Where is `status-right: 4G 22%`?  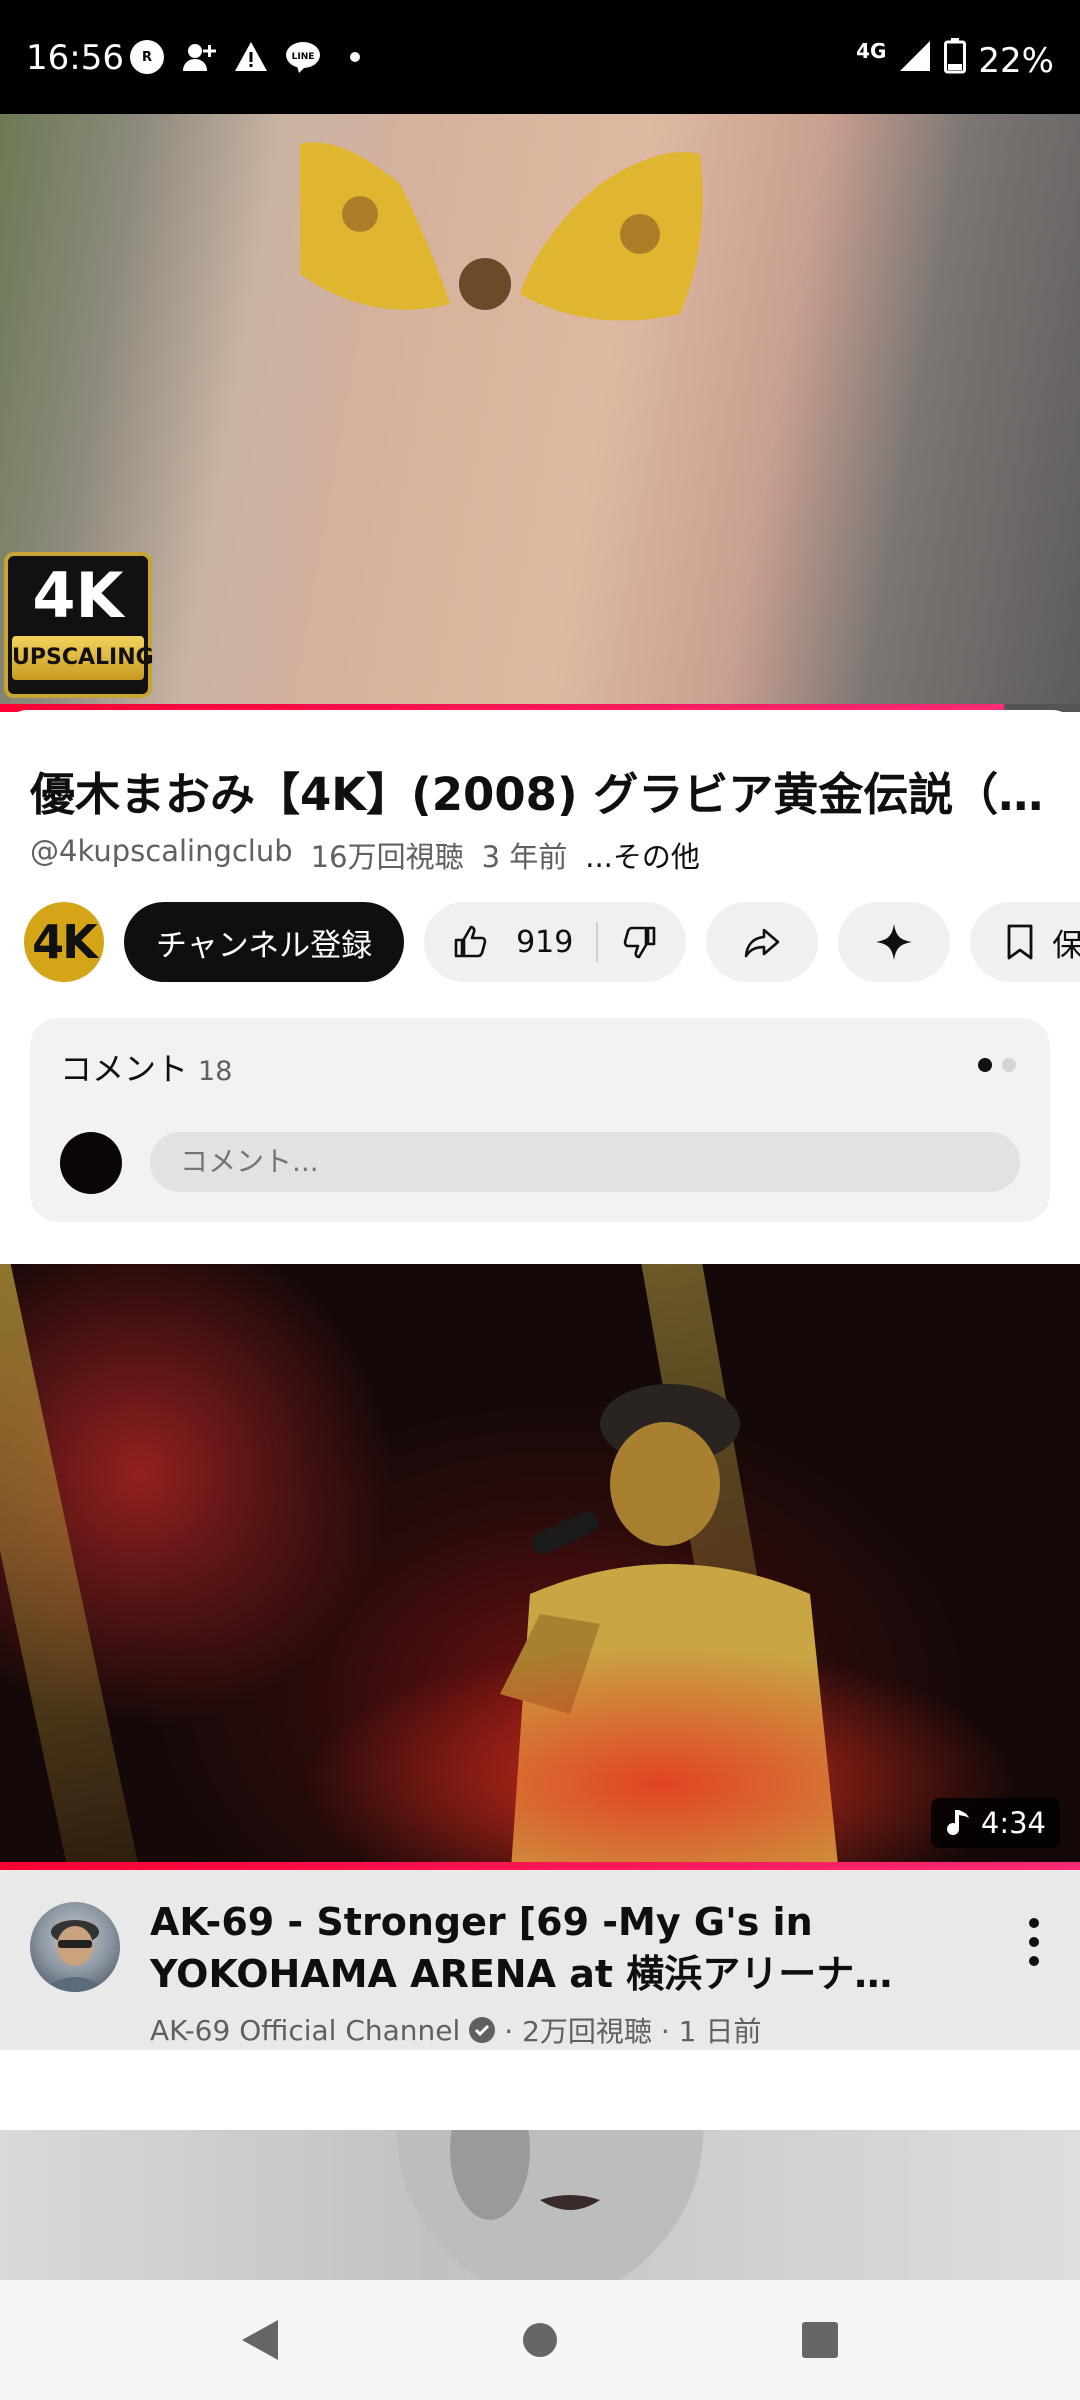
status-right: 4G 22% is located at coordinates (955, 60).